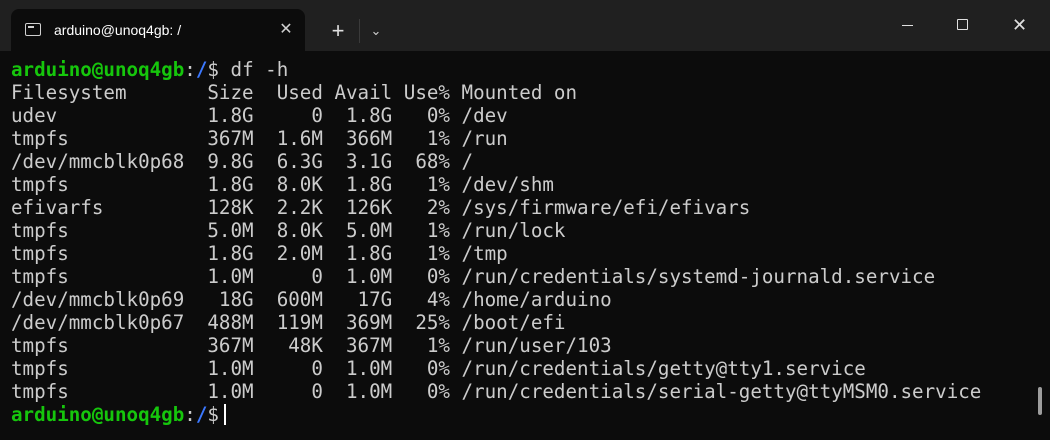 The height and width of the screenshot is (440, 1050). What do you see at coordinates (525, 25) in the screenshot?
I see `title-bar: arduino@unoq4gb: / ✕ + ⌄ ✕` at bounding box center [525, 25].